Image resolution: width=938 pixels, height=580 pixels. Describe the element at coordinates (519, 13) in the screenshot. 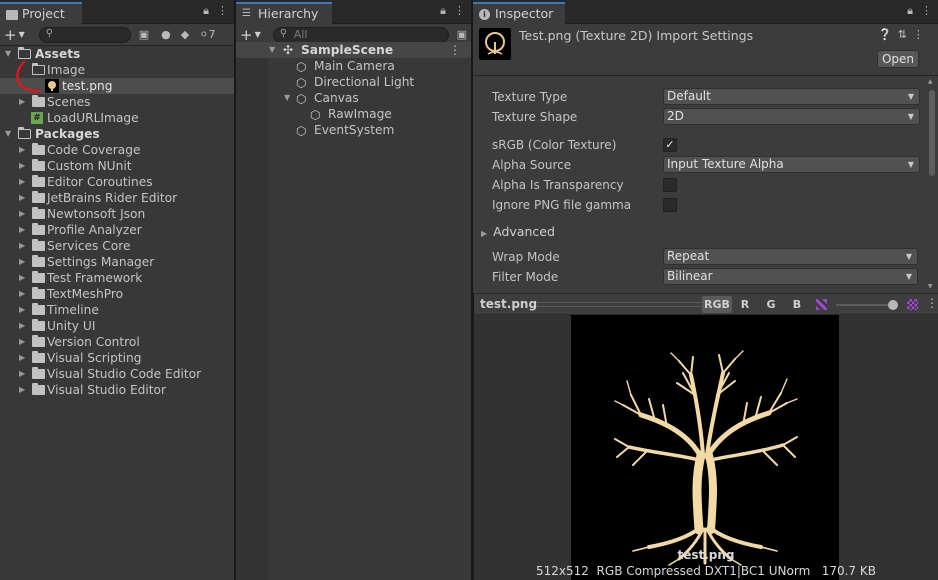

I see `tab-inspector: i Inspector` at that location.